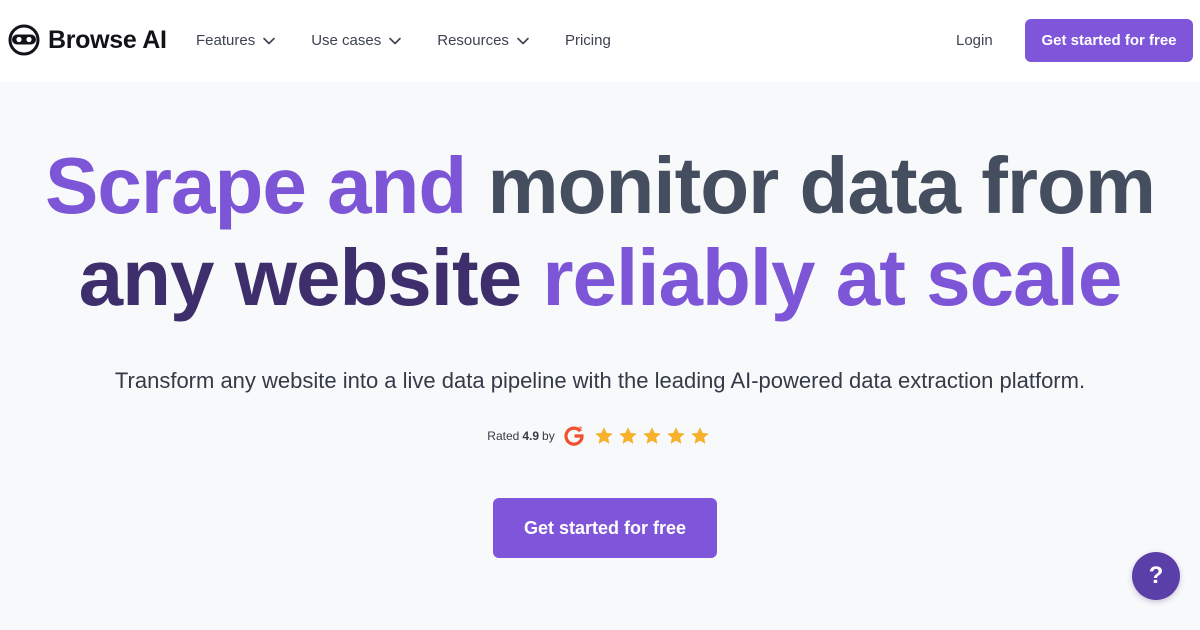 The width and height of the screenshot is (1200, 630). Describe the element at coordinates (1024, 277) in the screenshot. I see `hero-title-word: scale` at that location.